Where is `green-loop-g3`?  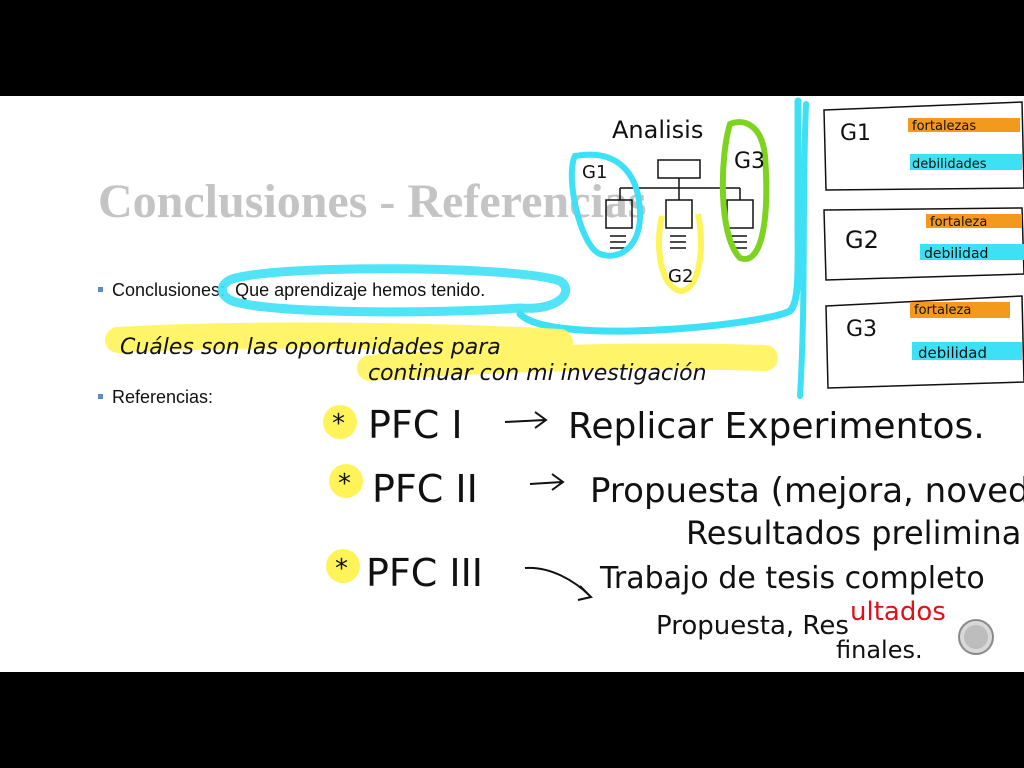
green-loop-g3 is located at coordinates (744, 190).